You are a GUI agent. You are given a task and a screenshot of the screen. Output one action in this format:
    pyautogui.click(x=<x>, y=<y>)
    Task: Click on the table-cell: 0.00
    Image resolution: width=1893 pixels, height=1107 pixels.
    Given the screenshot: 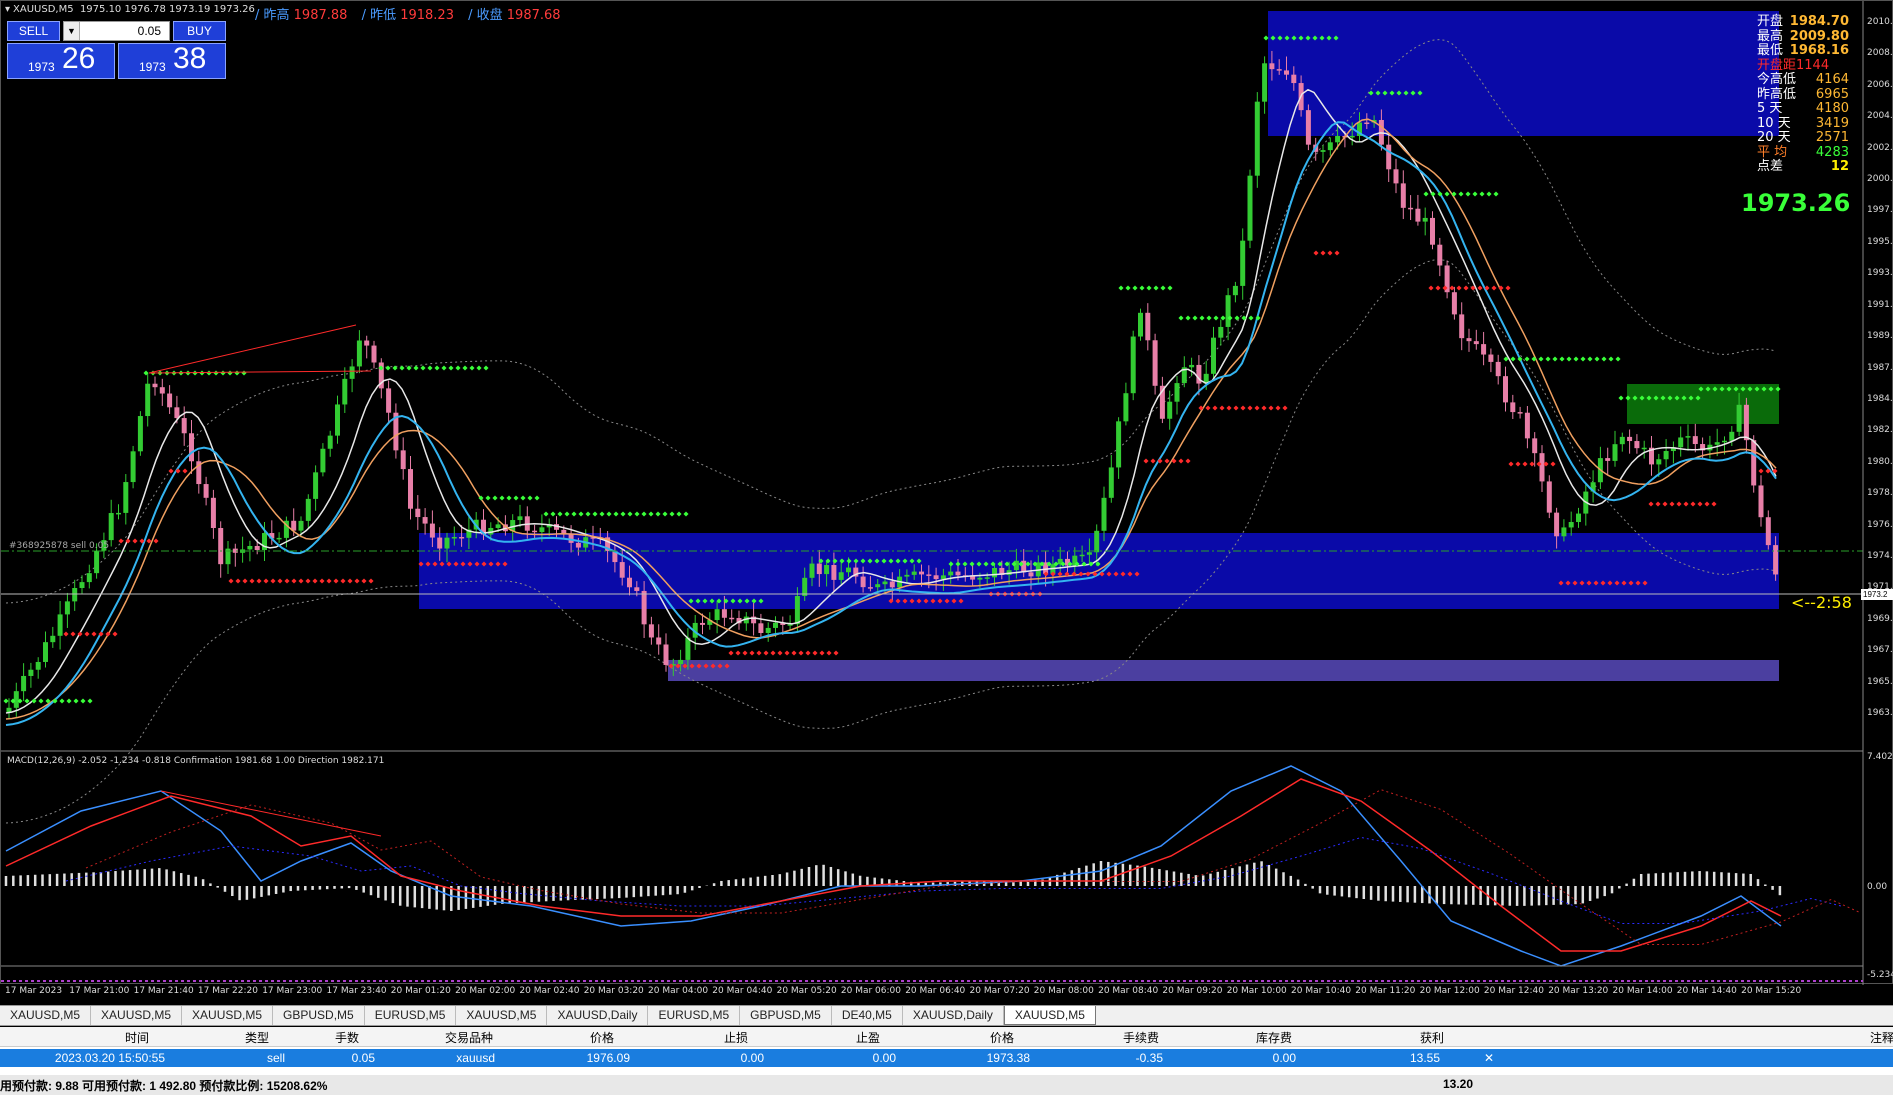 What is the action you would take?
    pyautogui.click(x=884, y=1058)
    